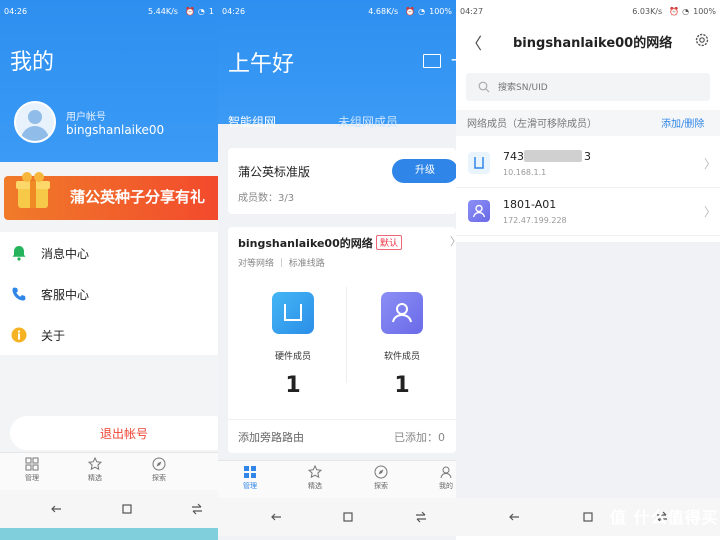  Describe the element at coordinates (419, 437) in the screenshot. I see `added-count: 已添加：0` at that location.